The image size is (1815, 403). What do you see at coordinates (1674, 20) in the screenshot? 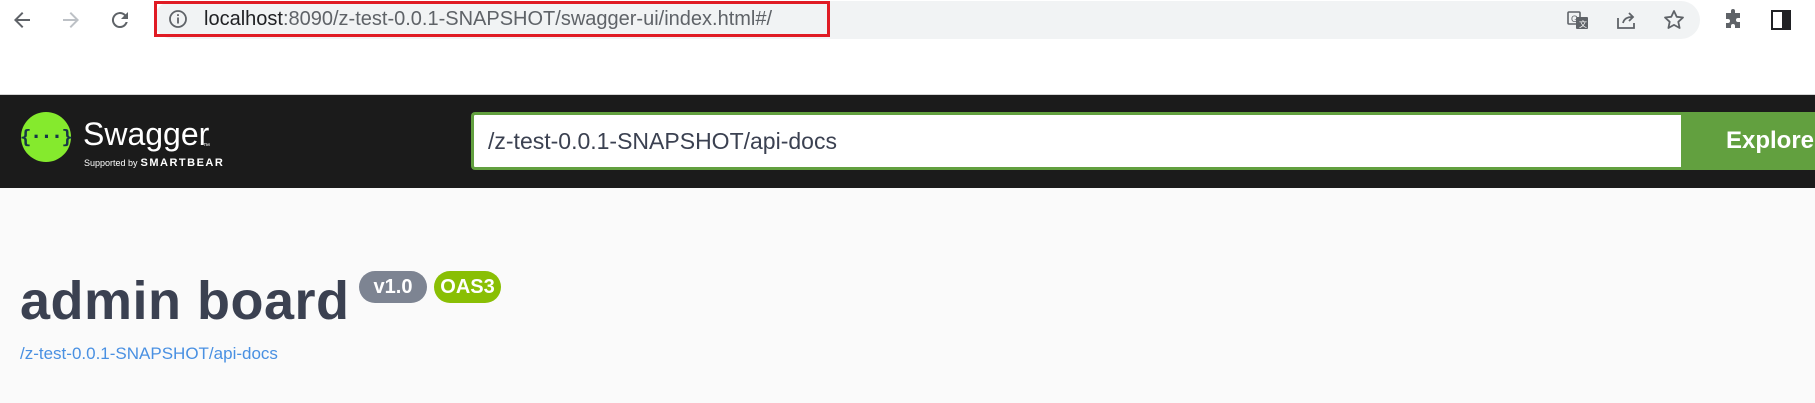
I see `star-icon` at bounding box center [1674, 20].